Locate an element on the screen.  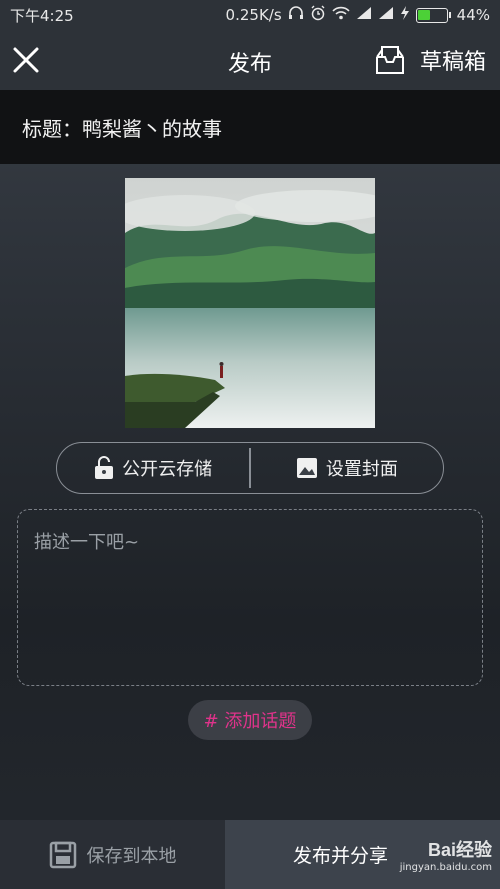
save-icon is located at coordinates (62, 854).